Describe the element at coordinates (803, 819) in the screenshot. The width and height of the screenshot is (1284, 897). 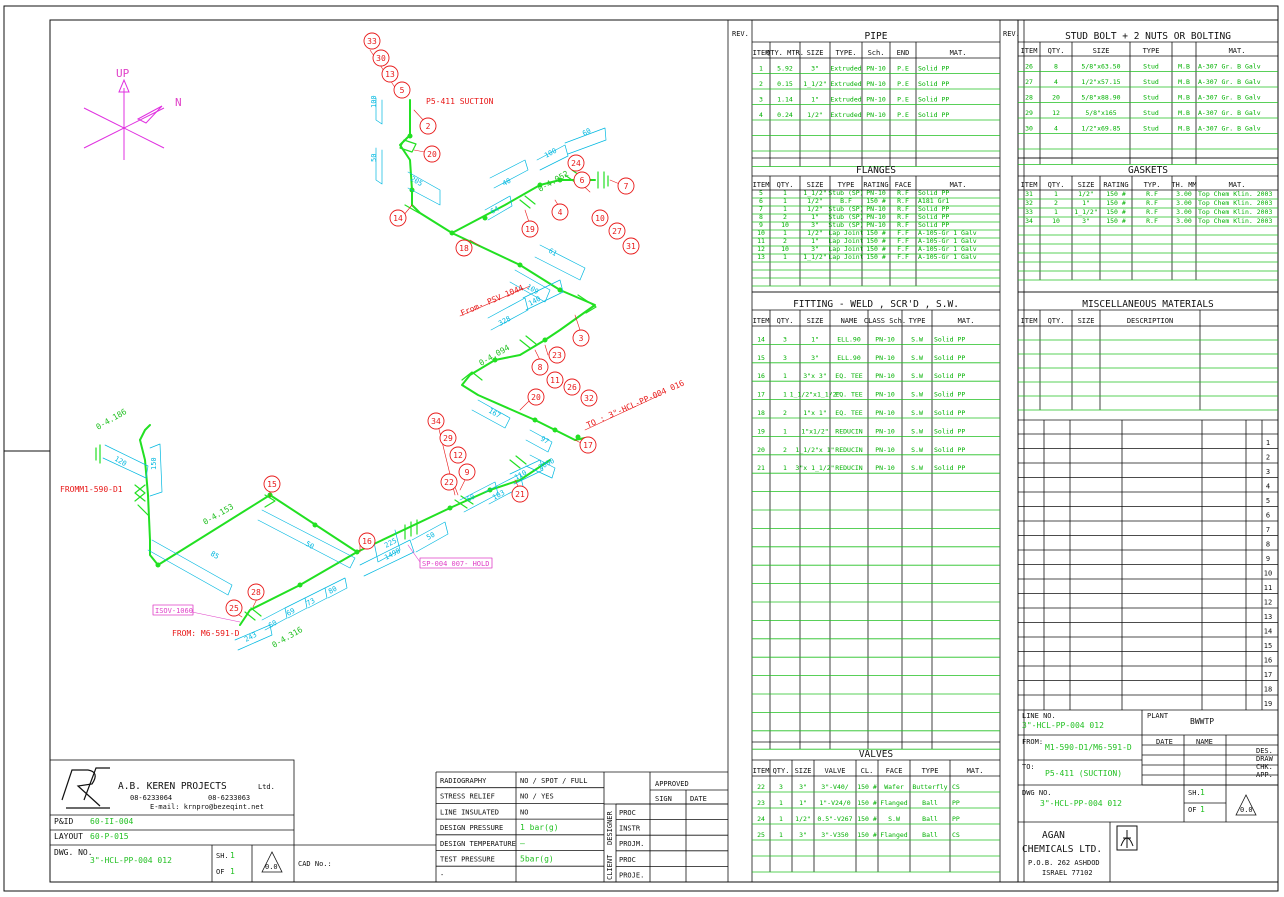
I see `valves-cell: 1/2"` at that location.